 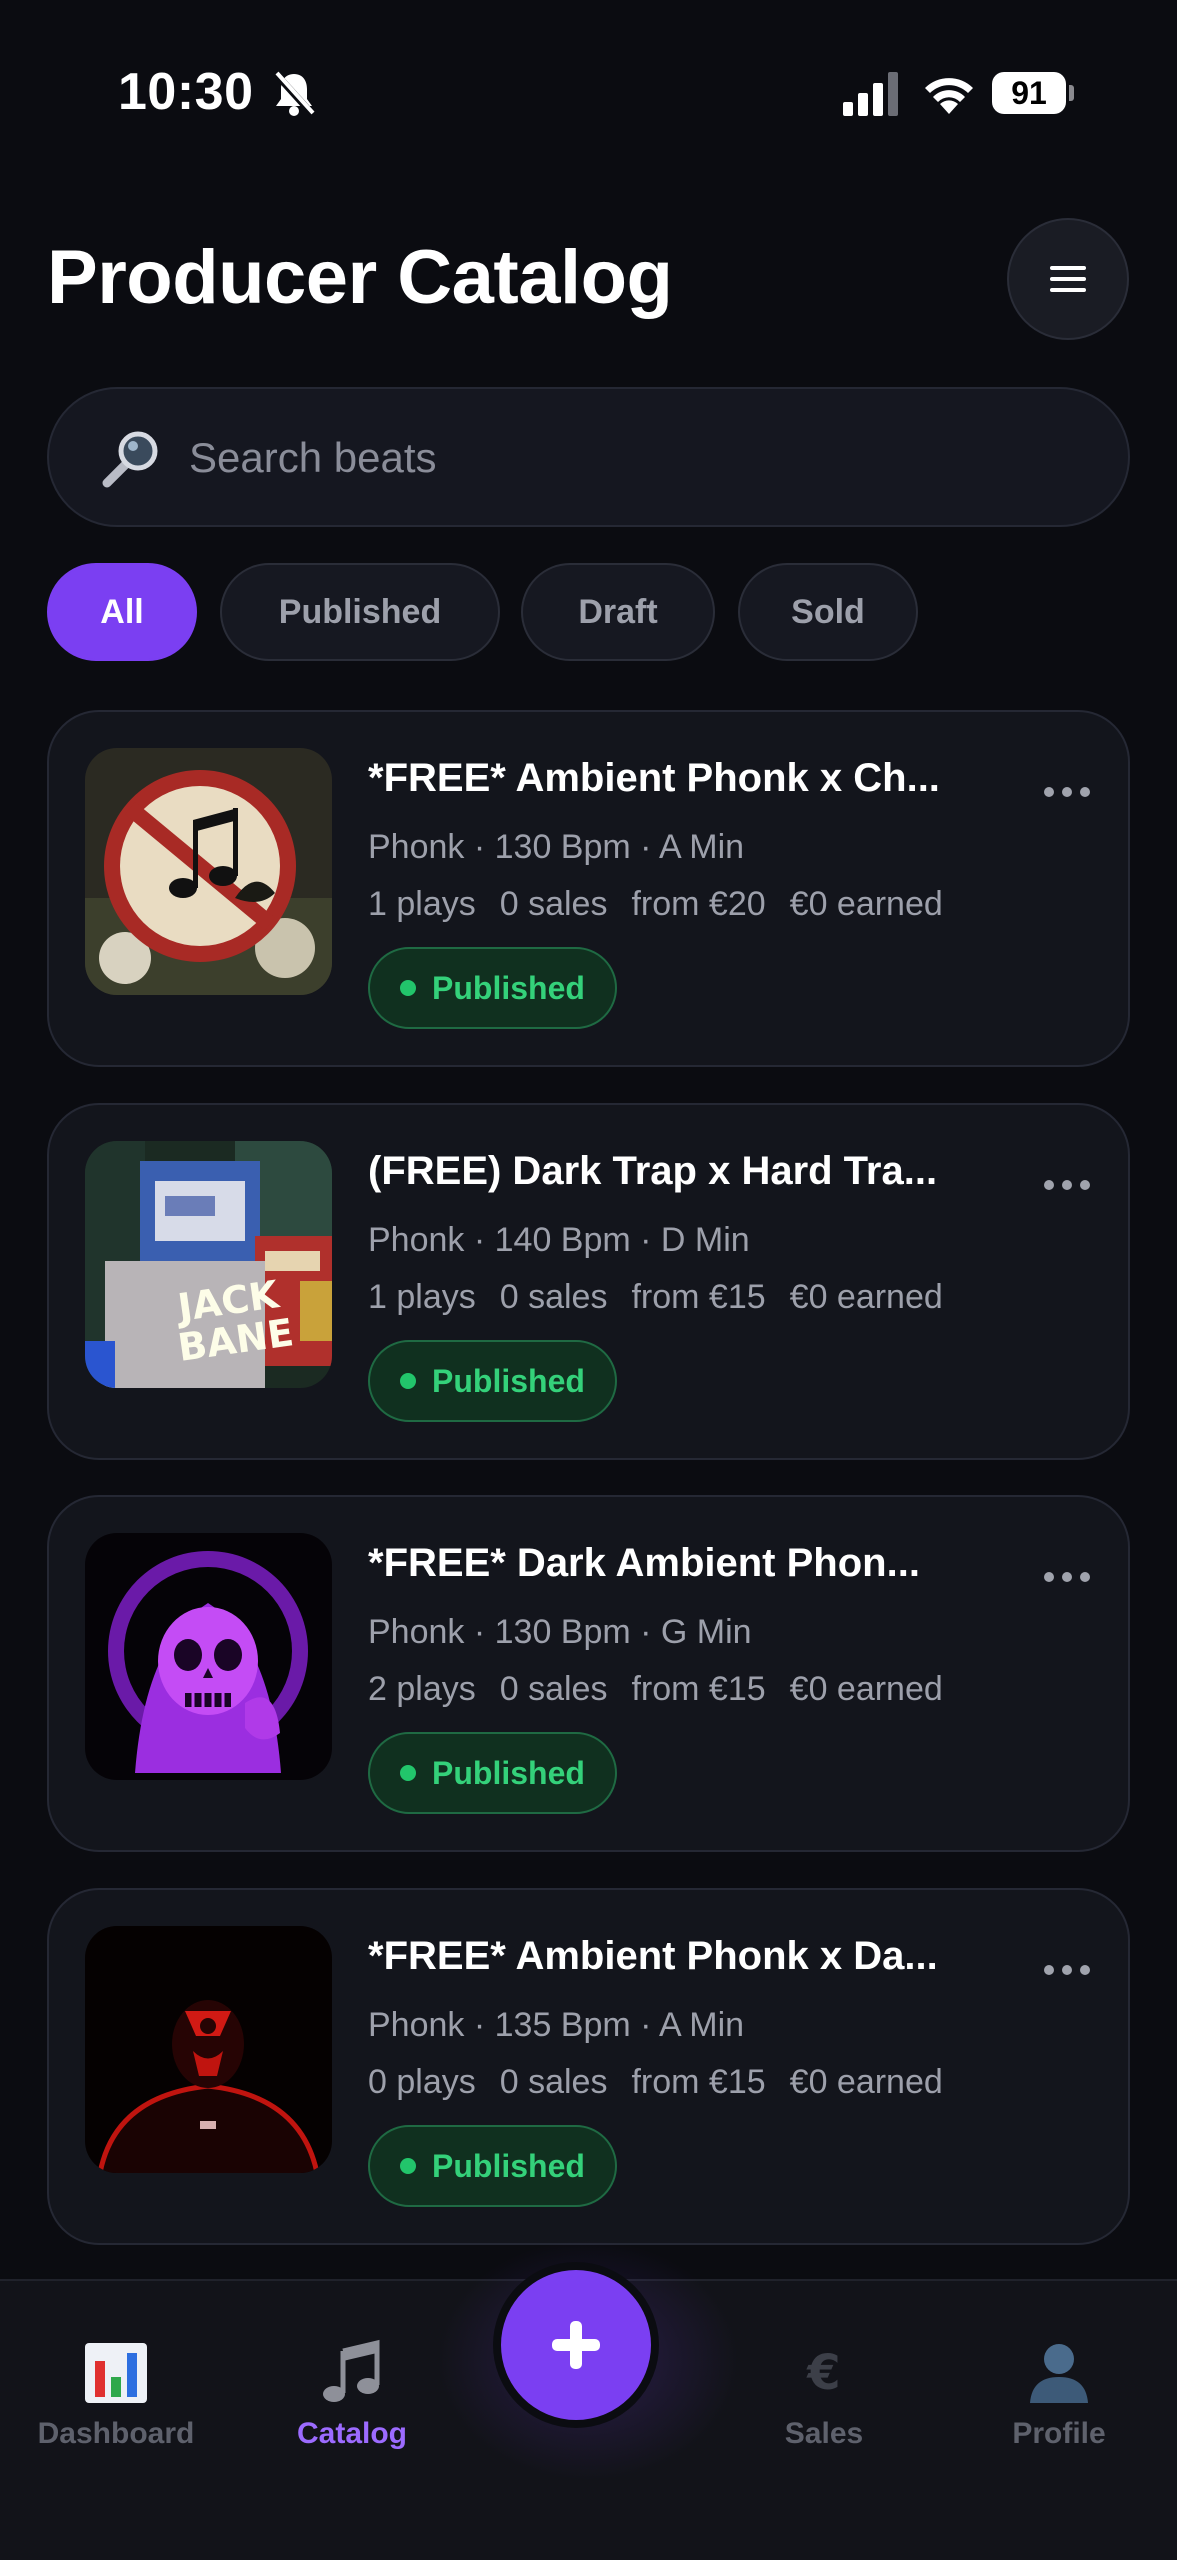 I want to click on nav-label: Dashboard, so click(x=116, y=2433).